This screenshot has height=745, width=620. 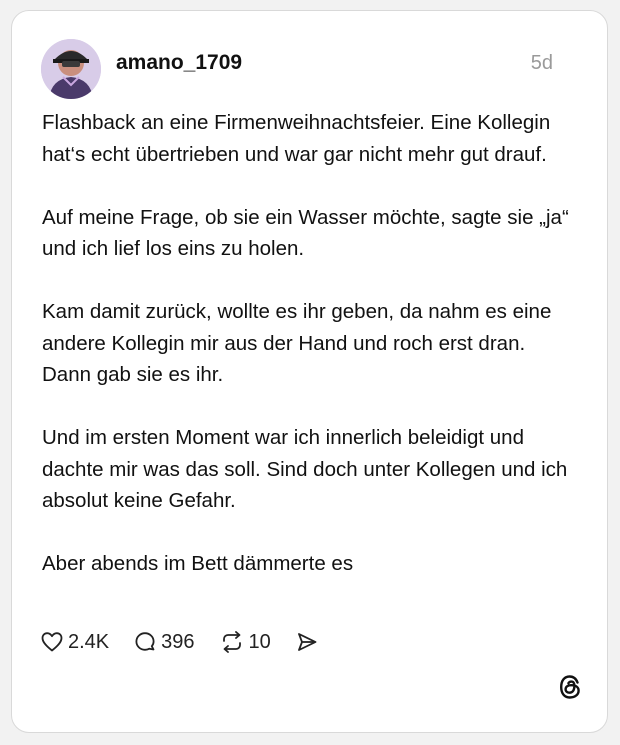 I want to click on like-count: 2.4K, so click(x=89, y=641).